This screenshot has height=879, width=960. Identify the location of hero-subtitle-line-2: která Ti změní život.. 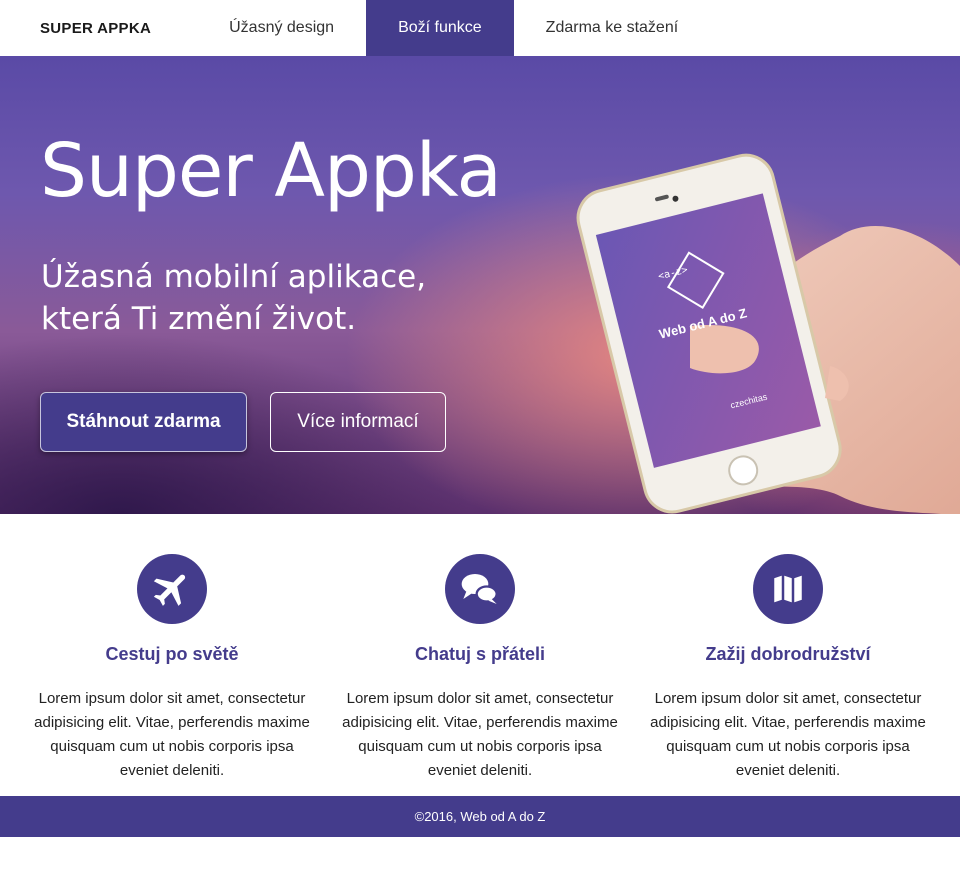
(199, 319).